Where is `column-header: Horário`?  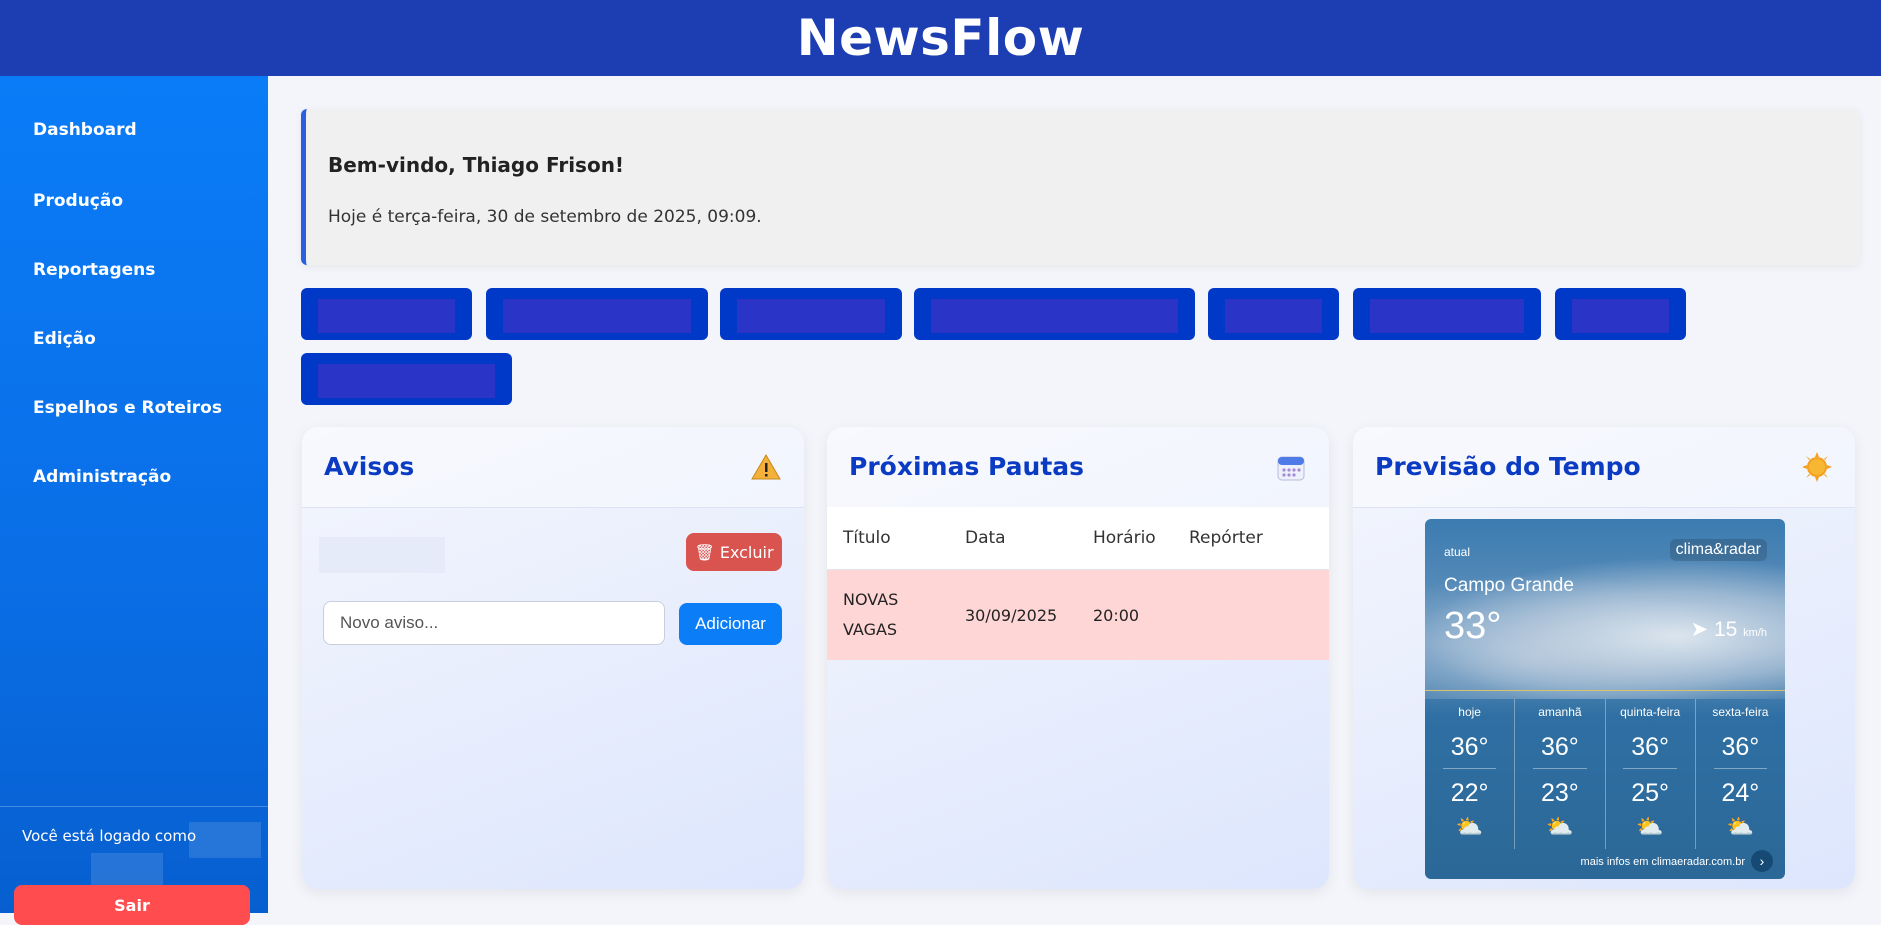
column-header: Horário is located at coordinates (1140, 538).